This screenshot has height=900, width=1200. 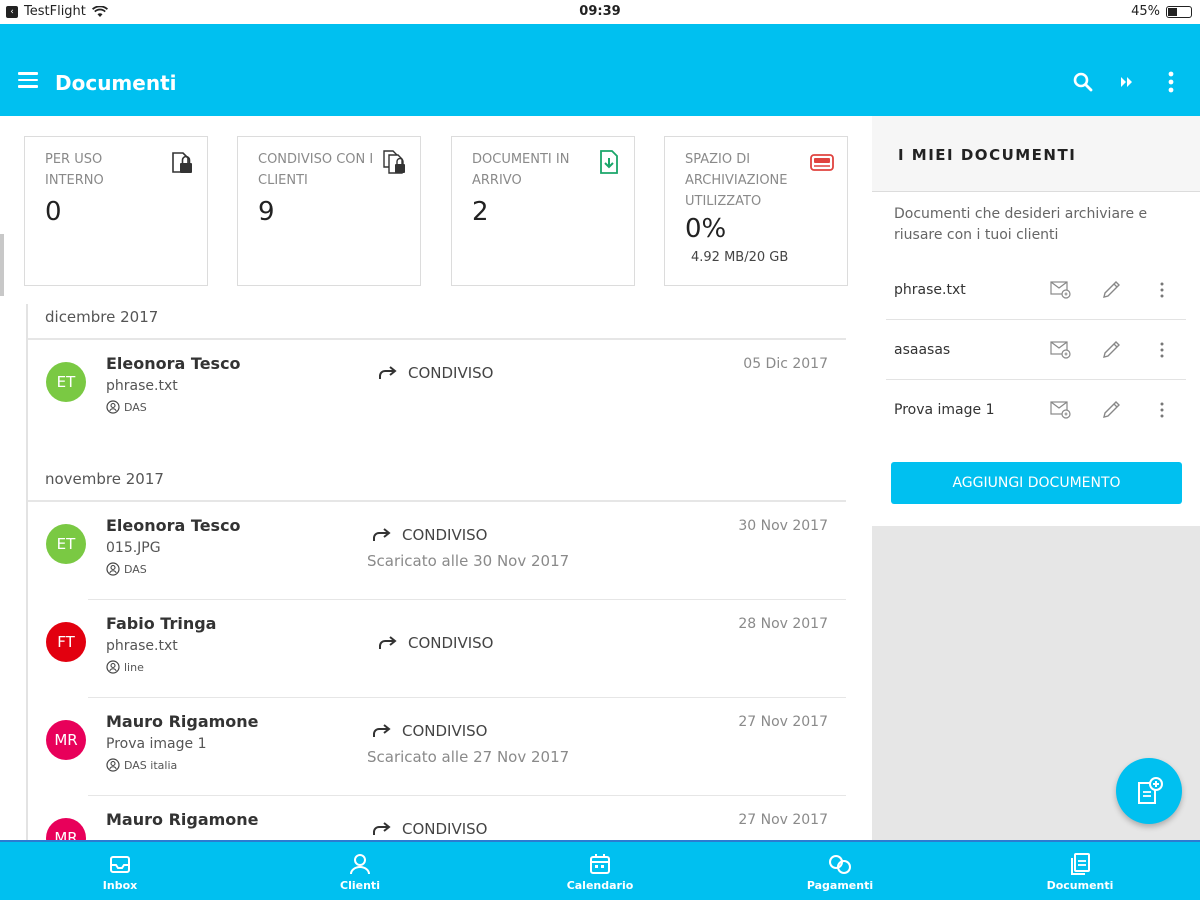 I want to click on my-document-item: phrase.txt, so click(x=1036, y=290).